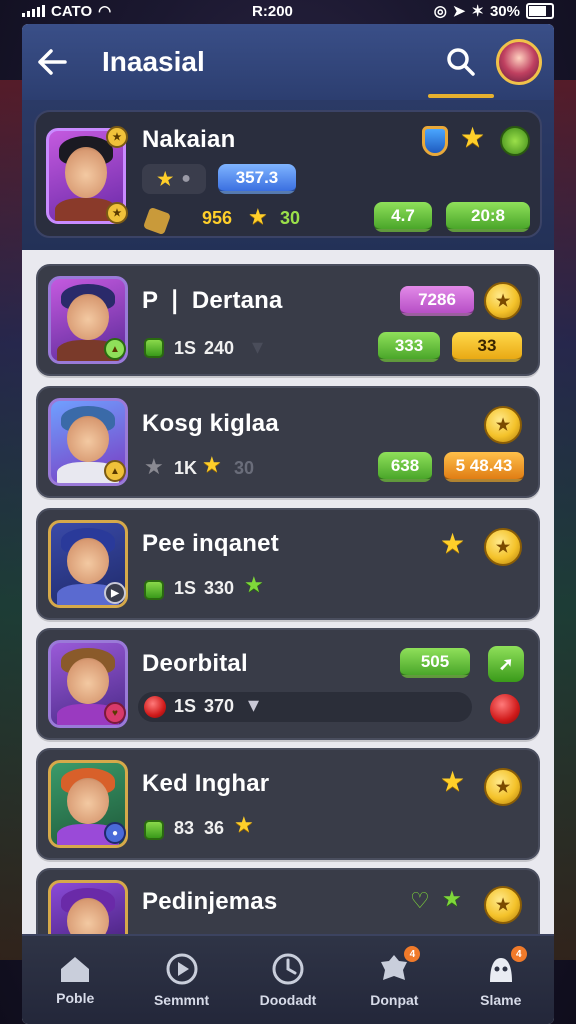  I want to click on featured-pill-right: 20:8, so click(488, 217).